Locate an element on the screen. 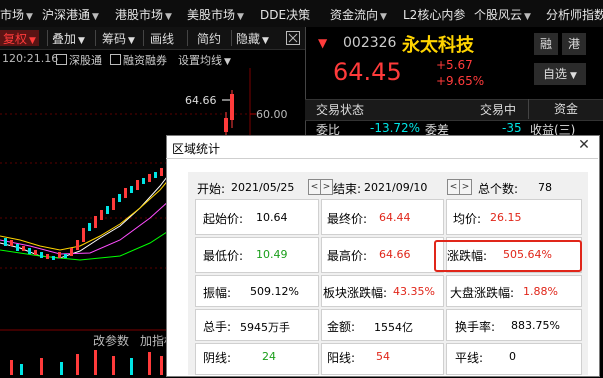  total-volume-value: 5945万手 is located at coordinates (265, 327).